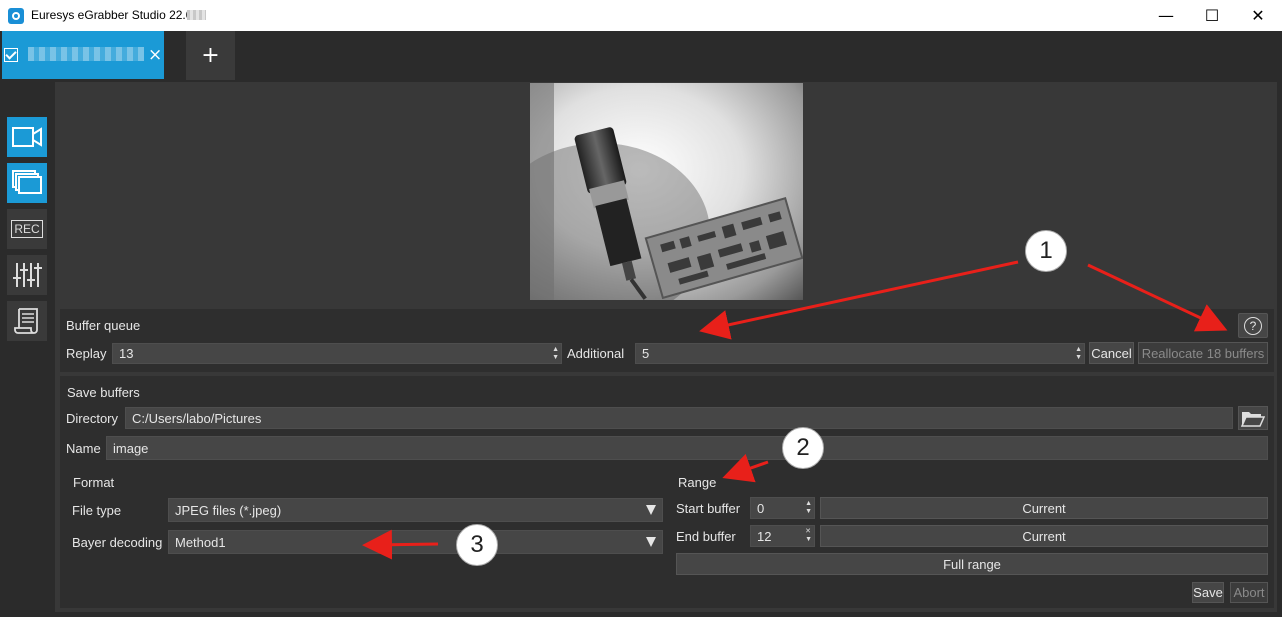 Image resolution: width=1282 pixels, height=617 pixels. I want to click on annotation-badge-2: 2, so click(803, 448).